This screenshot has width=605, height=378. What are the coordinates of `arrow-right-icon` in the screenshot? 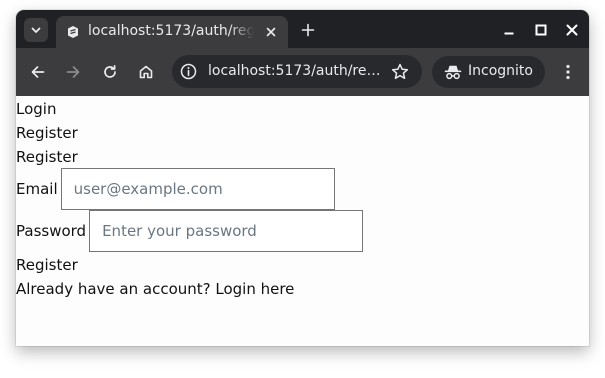 It's located at (73, 72).